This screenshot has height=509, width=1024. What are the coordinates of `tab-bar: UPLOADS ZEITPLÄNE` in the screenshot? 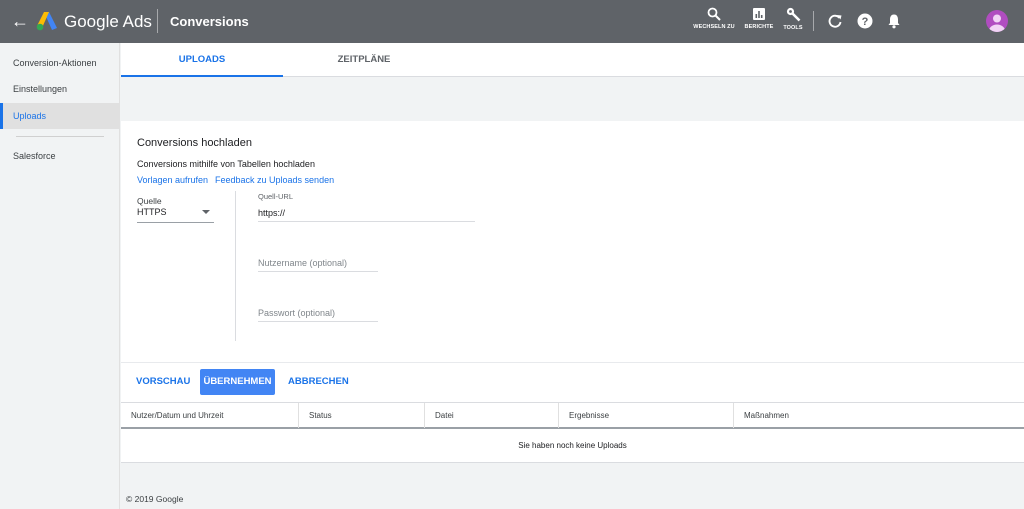 It's located at (572, 60).